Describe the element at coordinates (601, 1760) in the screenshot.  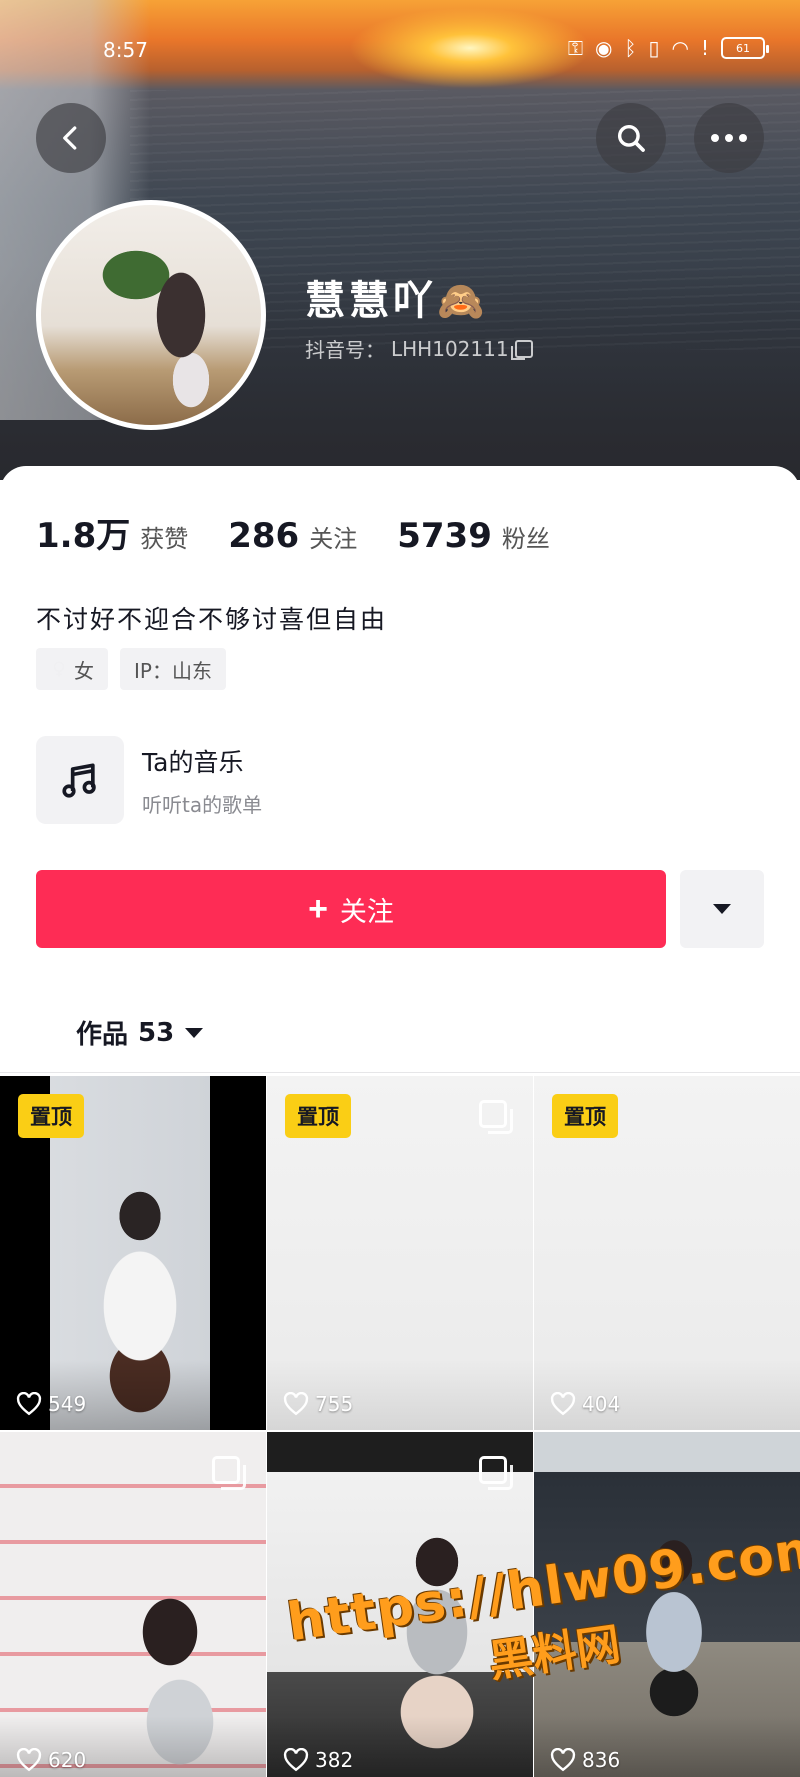
I see `like-count-value: 836` at that location.